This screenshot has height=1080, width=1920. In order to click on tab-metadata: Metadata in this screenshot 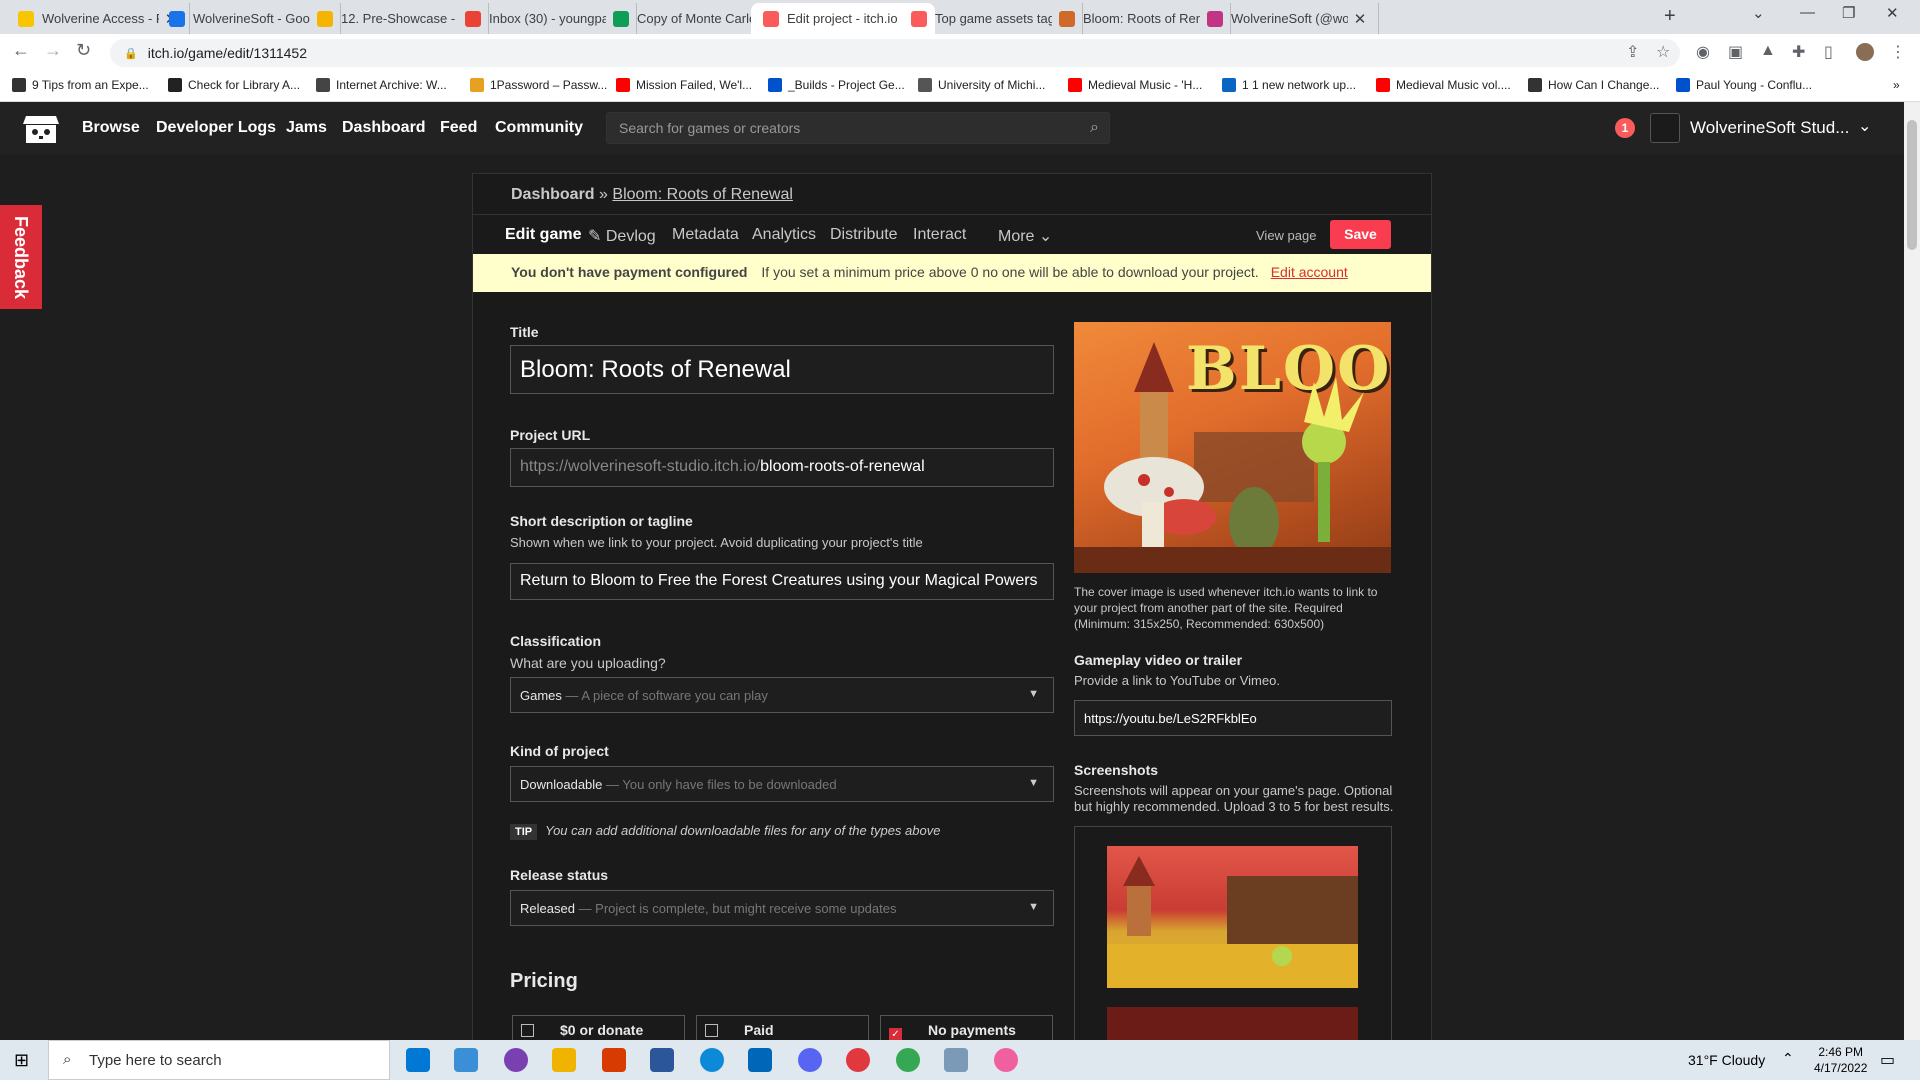, I will do `click(705, 235)`.